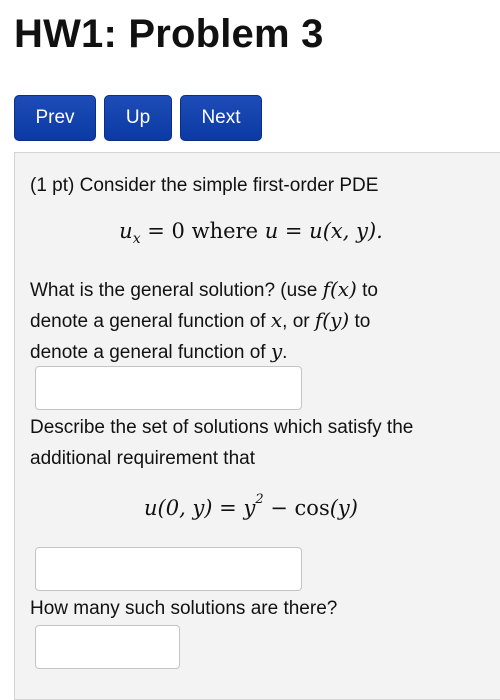 The height and width of the screenshot is (700, 500). What do you see at coordinates (200, 508) in the screenshot?
I see `condition-lhs: u(0, y) = y` at bounding box center [200, 508].